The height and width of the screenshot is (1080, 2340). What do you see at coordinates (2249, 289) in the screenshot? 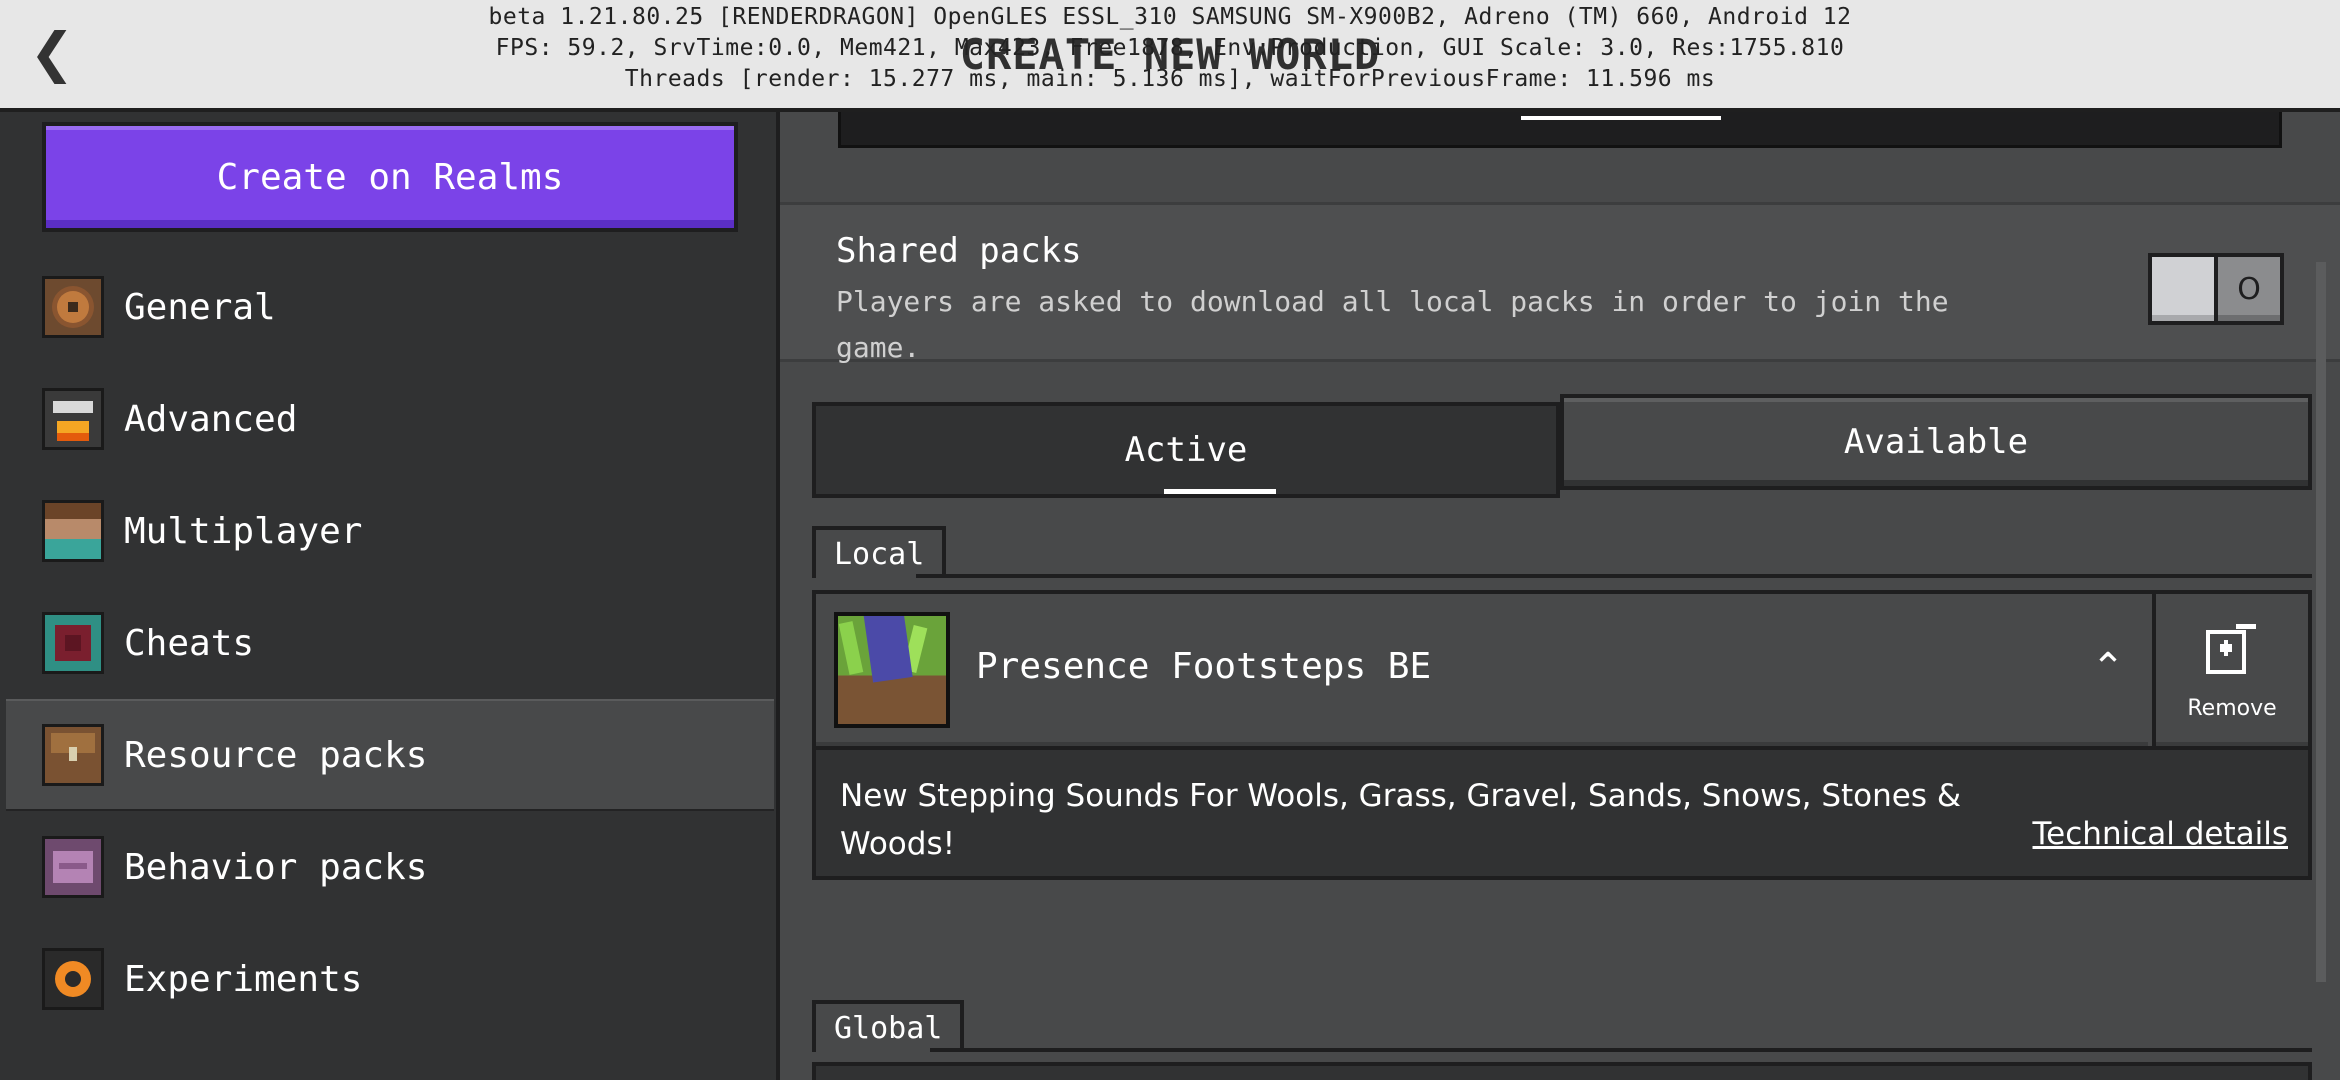
I see `toggle-on-indicator: O` at bounding box center [2249, 289].